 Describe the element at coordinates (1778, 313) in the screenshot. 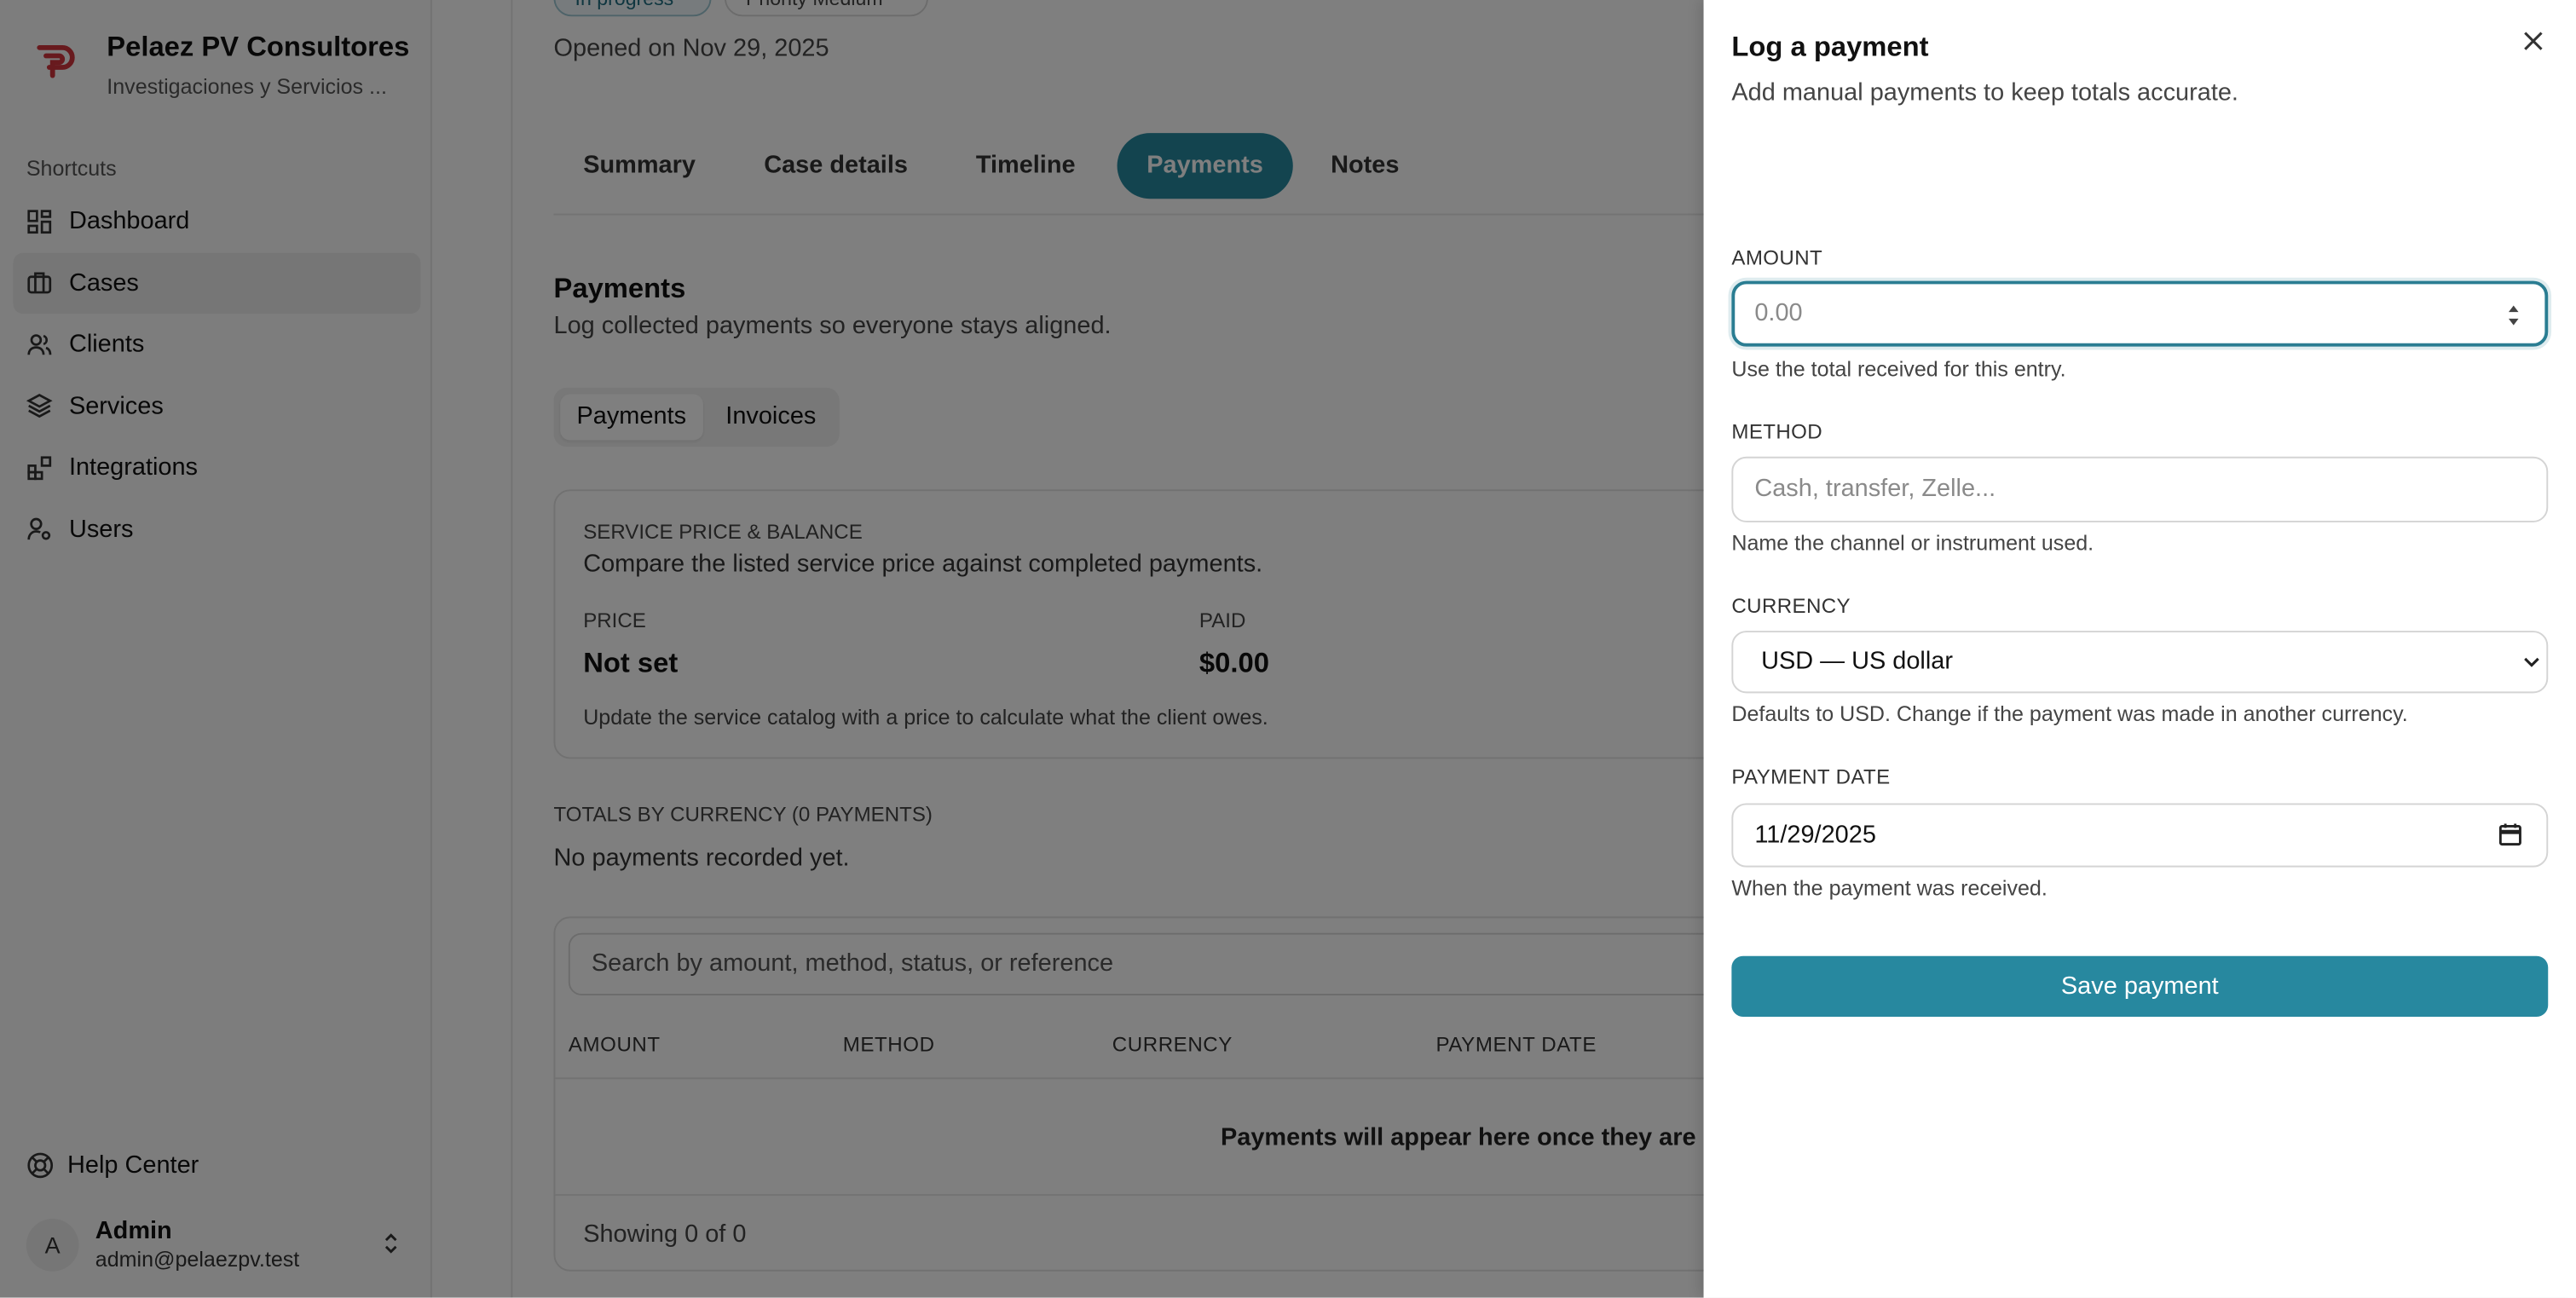

I see `amount-placeholder: 0.00` at that location.